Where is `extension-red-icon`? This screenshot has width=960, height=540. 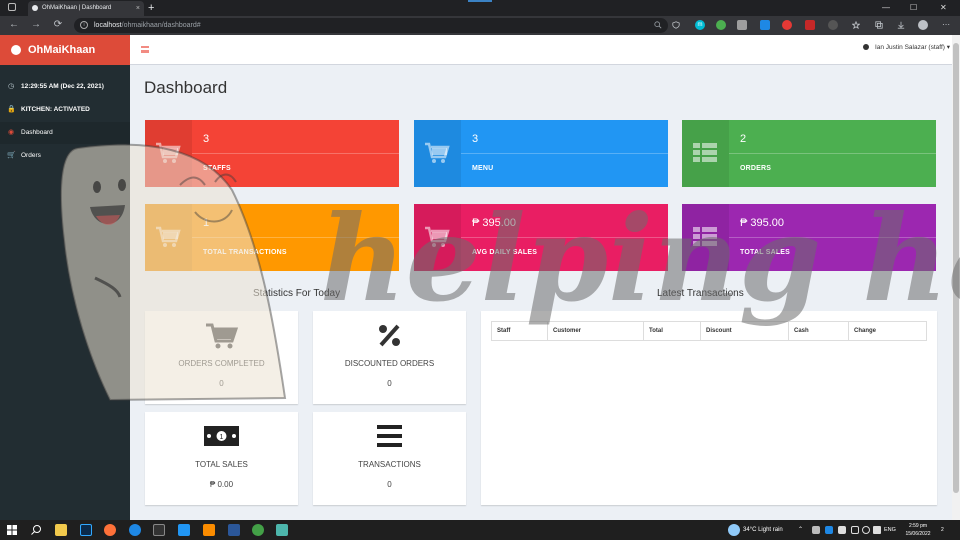
extension-red-icon is located at coordinates (787, 25).